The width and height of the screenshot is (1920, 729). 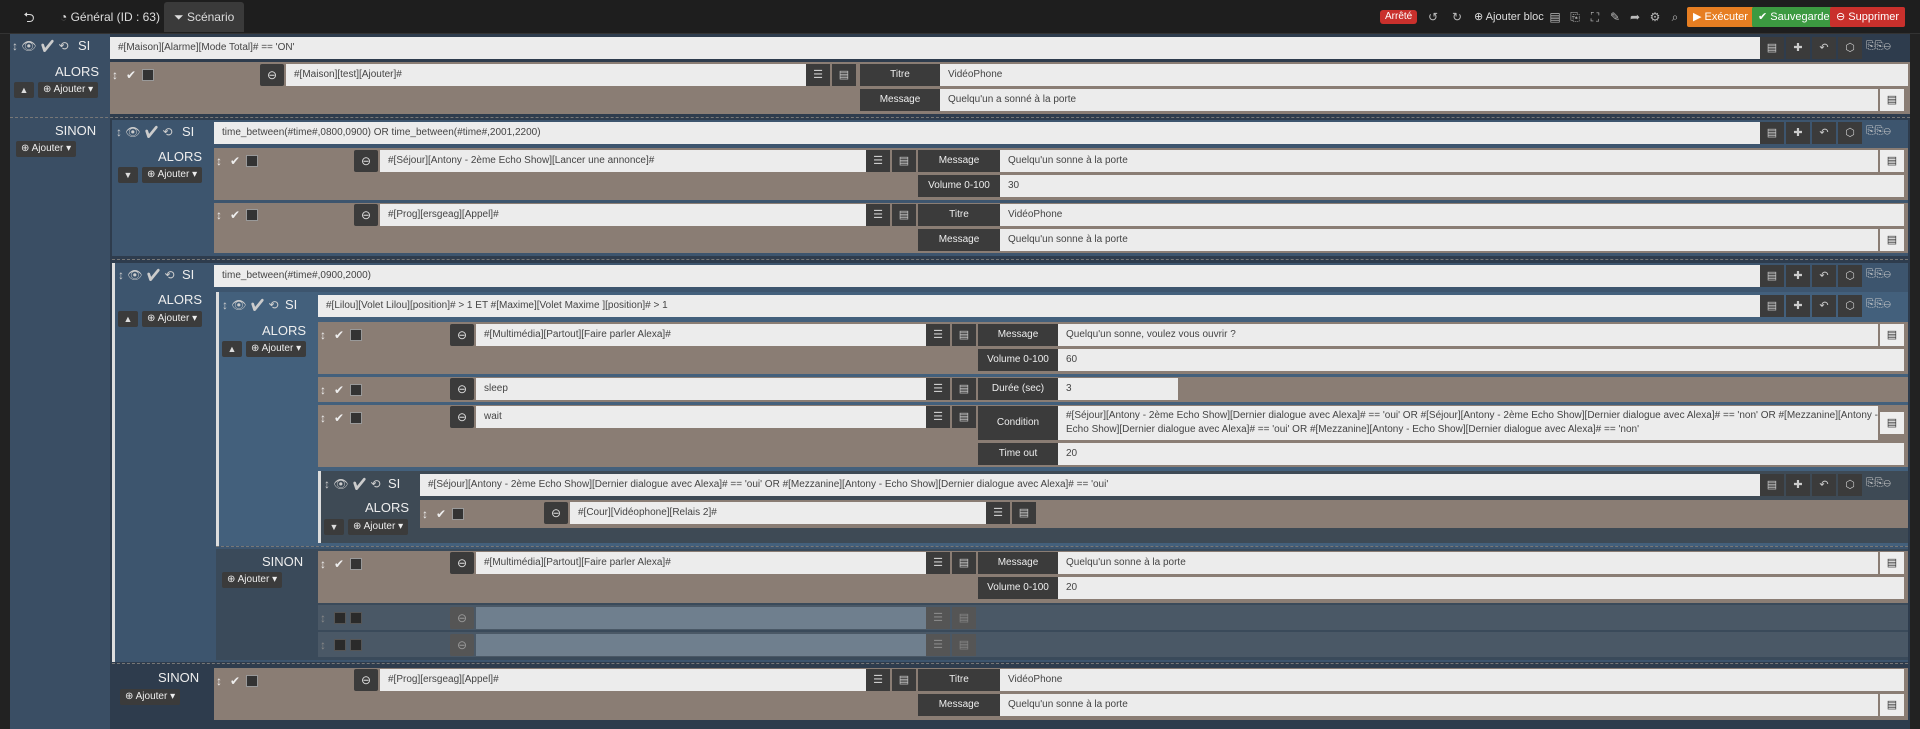 I want to click on cubes-icon: ⚙, so click(x=1655, y=17).